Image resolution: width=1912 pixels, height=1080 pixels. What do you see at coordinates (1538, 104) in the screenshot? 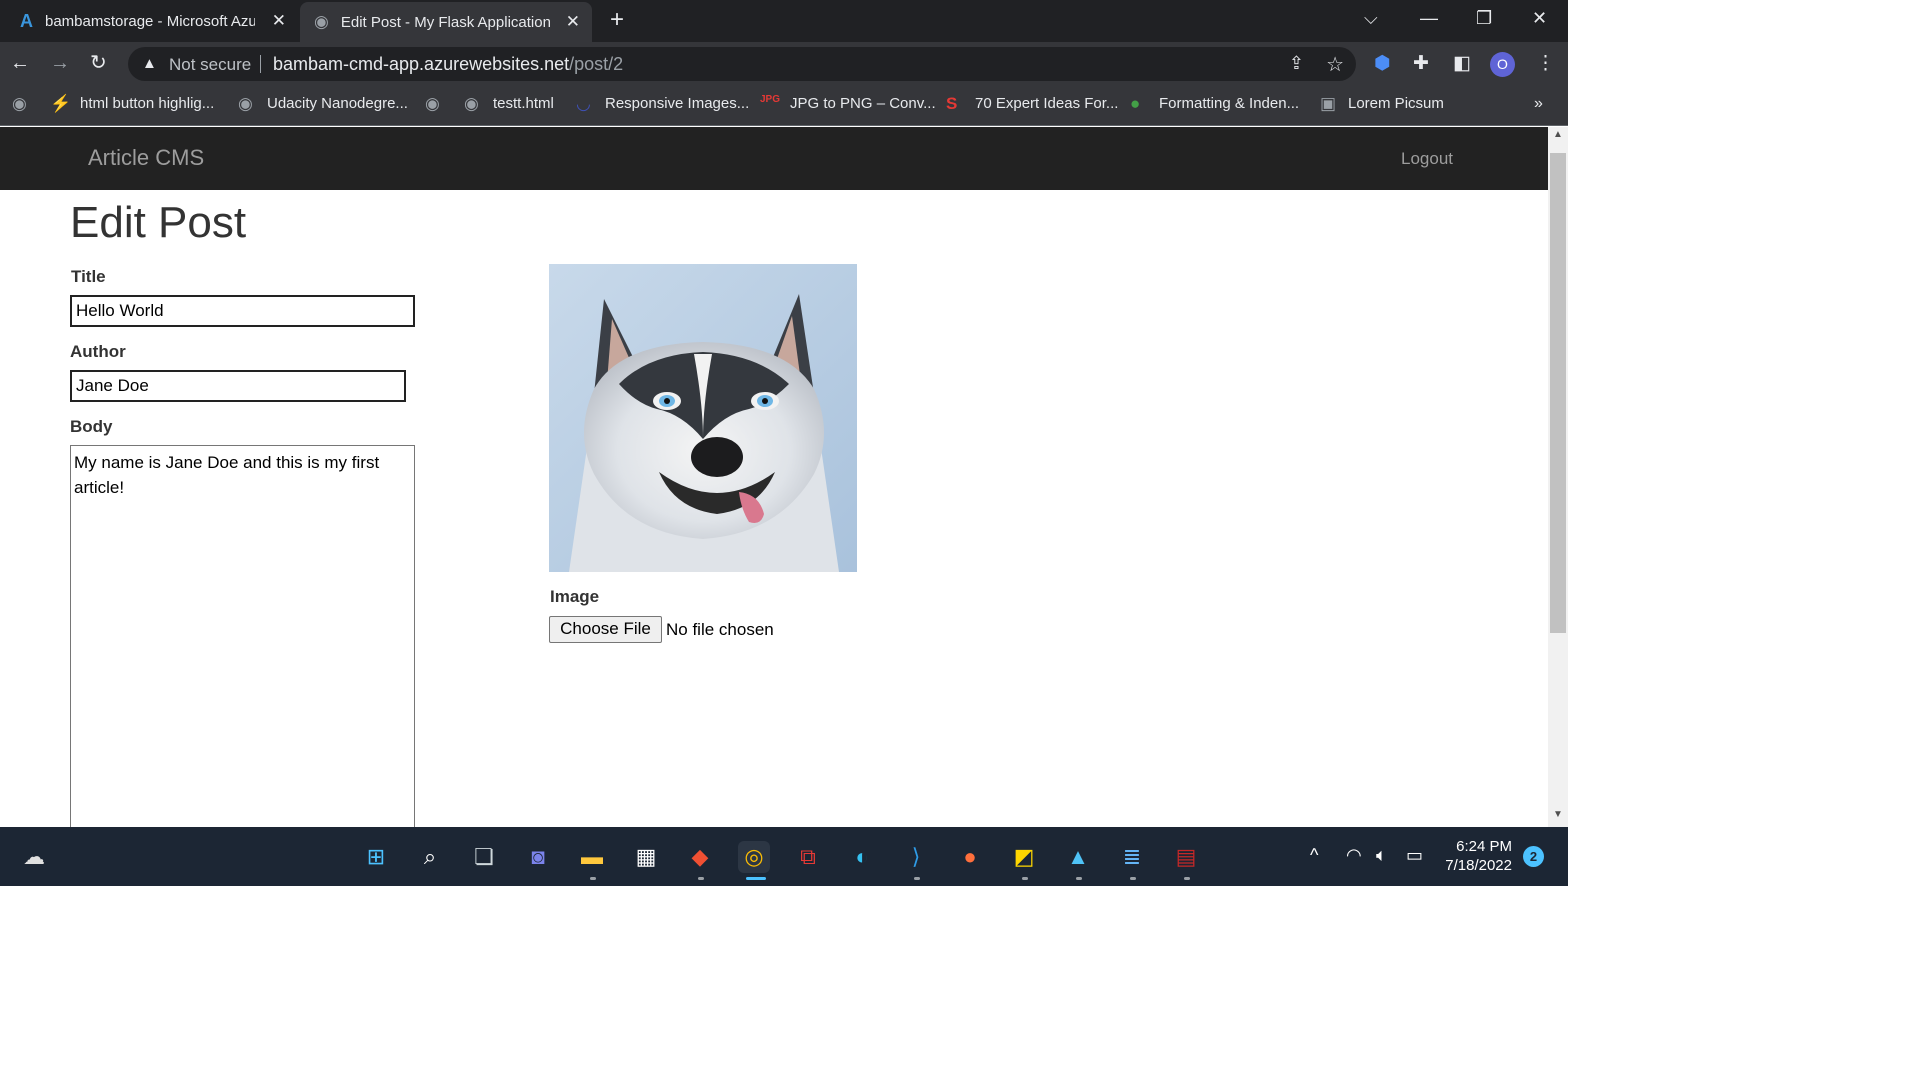
I see `bookmarks-overflow: »` at bounding box center [1538, 104].